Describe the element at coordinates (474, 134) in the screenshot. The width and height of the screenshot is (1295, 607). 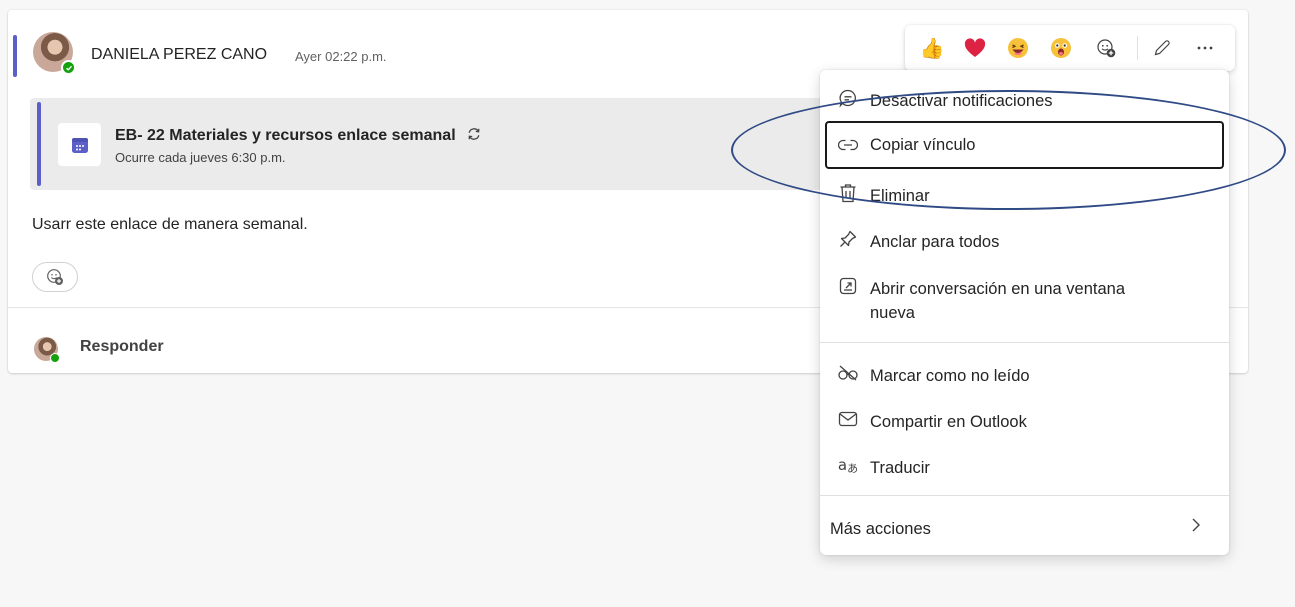
I see `recurring-icon` at that location.